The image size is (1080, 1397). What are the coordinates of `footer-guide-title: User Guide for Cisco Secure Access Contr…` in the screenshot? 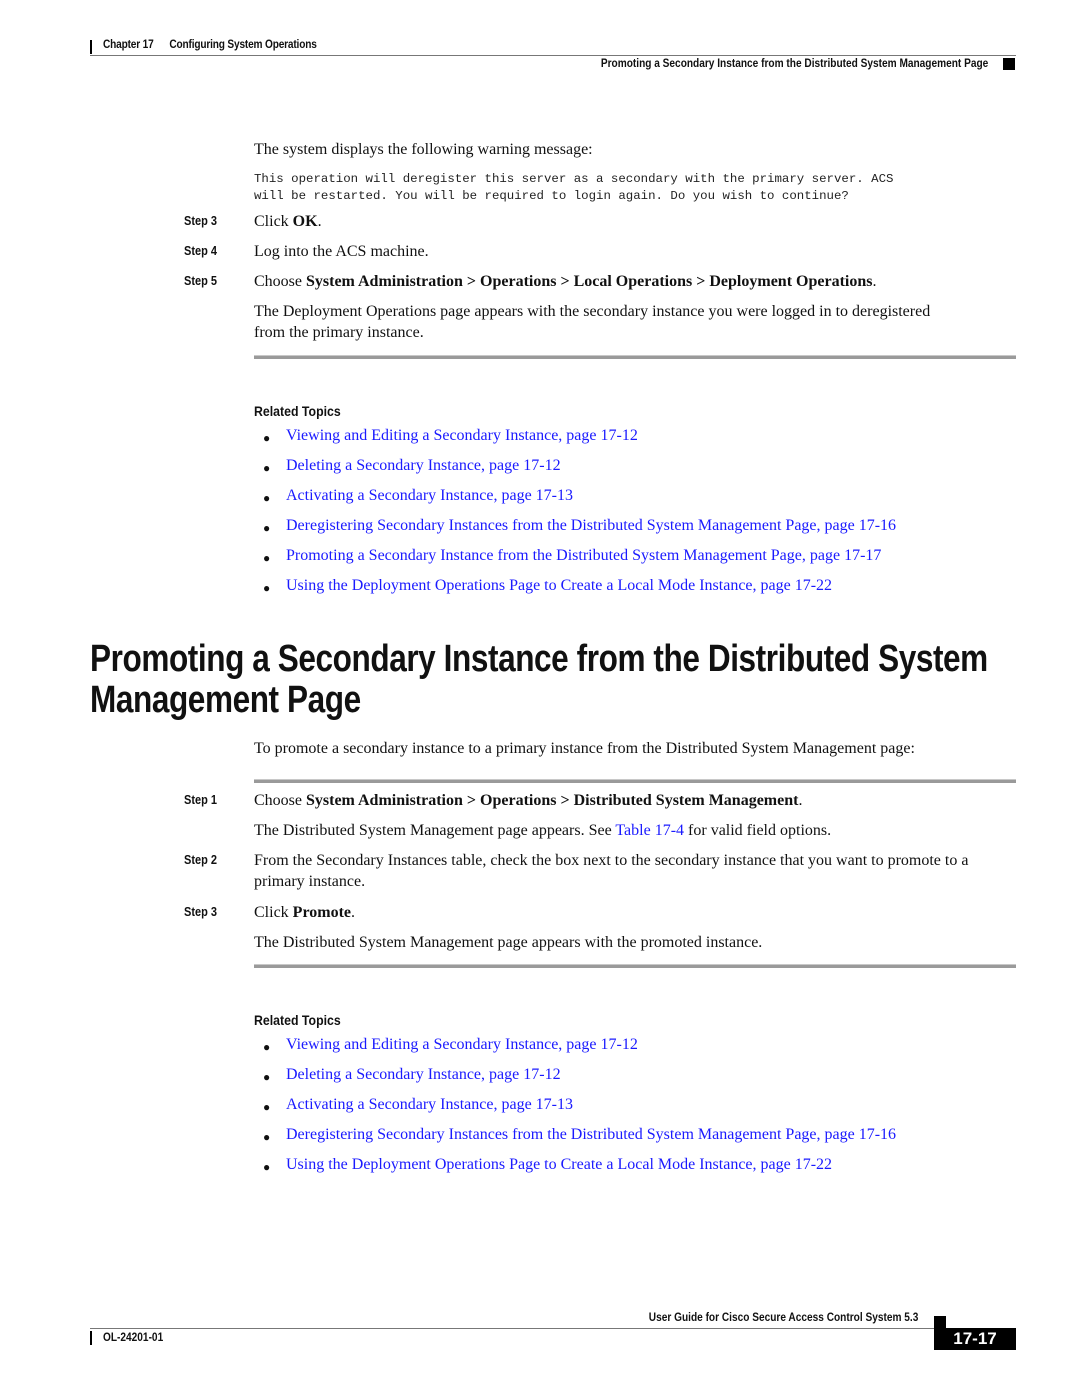 It's located at (783, 1318).